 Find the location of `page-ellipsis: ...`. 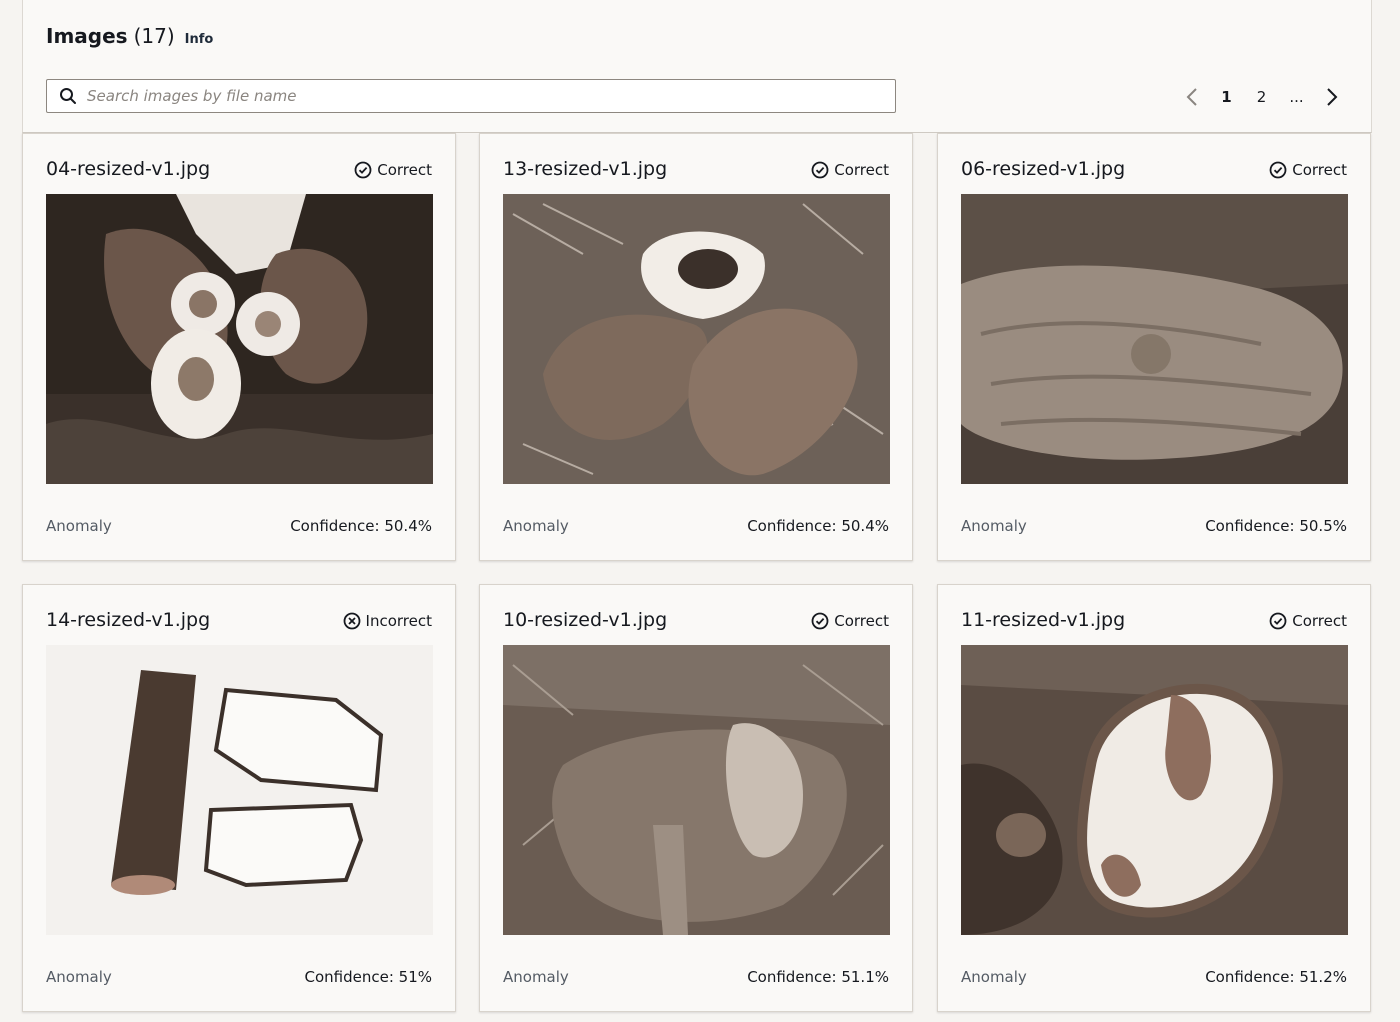

page-ellipsis: ... is located at coordinates (1296, 97).